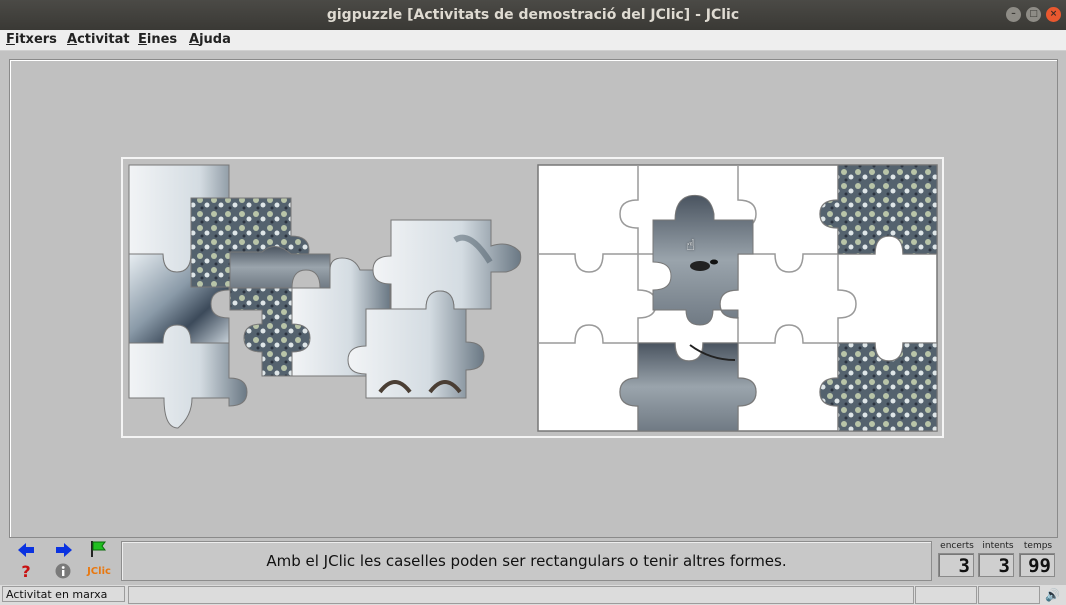 Image resolution: width=1066 pixels, height=605 pixels. Describe the element at coordinates (957, 546) in the screenshot. I see `counter-label-encerts: encerts` at that location.